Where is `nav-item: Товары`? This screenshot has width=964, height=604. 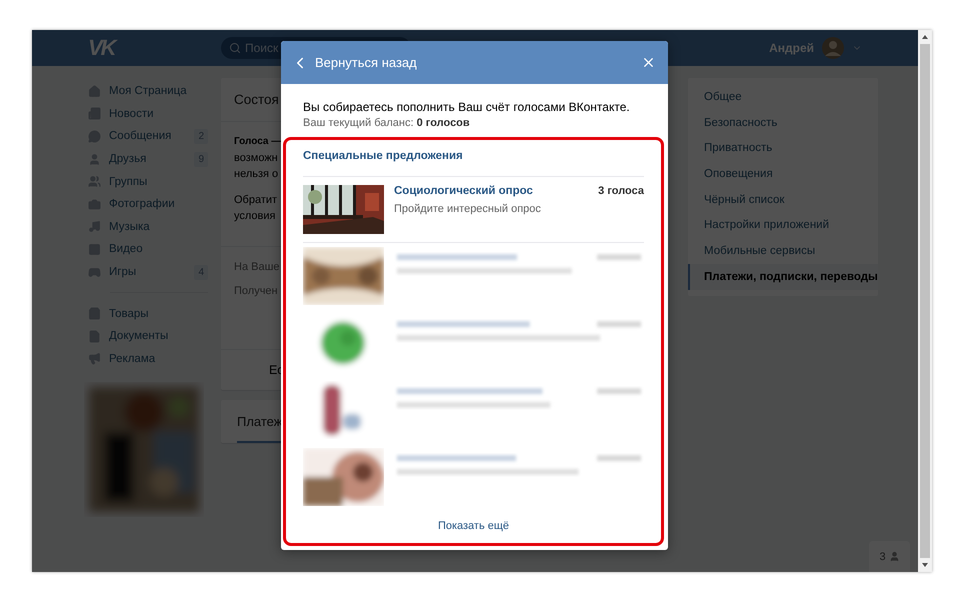 nav-item: Товары is located at coordinates (148, 313).